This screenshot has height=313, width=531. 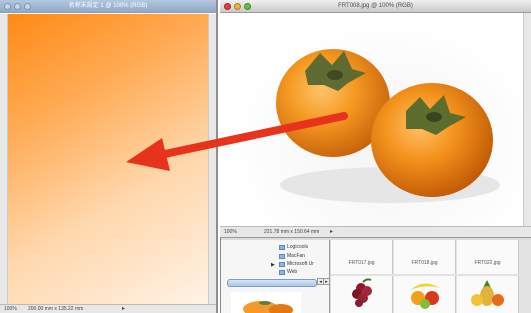 I want to click on grapes-image, so click(x=362, y=292).